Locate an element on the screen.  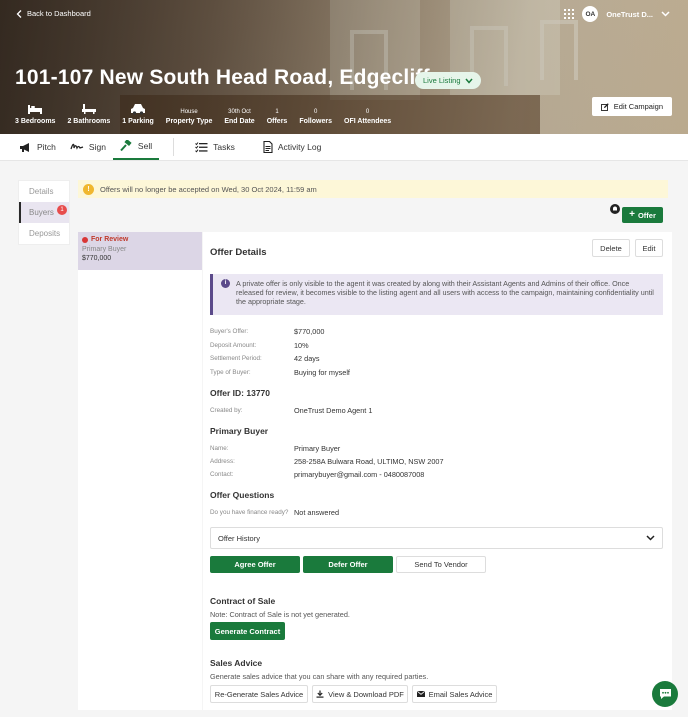
stat-bedrooms: 3 Bedrooms is located at coordinates (35, 113).